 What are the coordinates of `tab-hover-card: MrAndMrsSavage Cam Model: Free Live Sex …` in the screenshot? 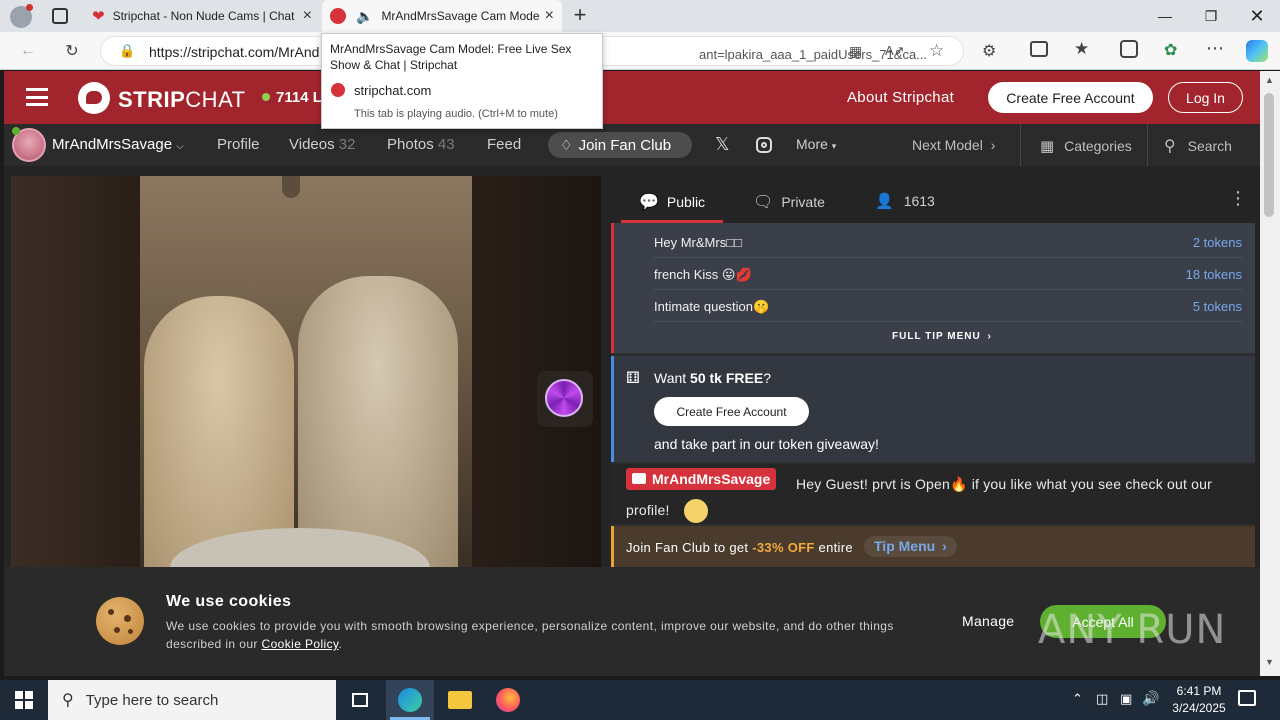 It's located at (462, 81).